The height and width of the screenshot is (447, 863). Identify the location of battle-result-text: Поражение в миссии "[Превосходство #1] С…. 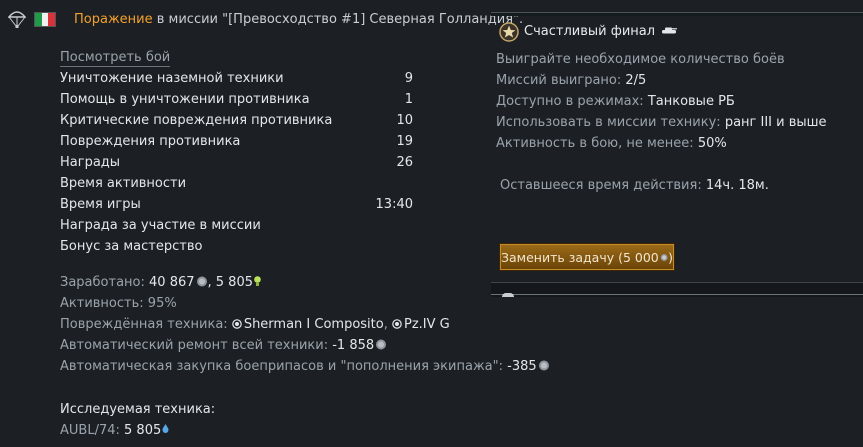
(298, 19).